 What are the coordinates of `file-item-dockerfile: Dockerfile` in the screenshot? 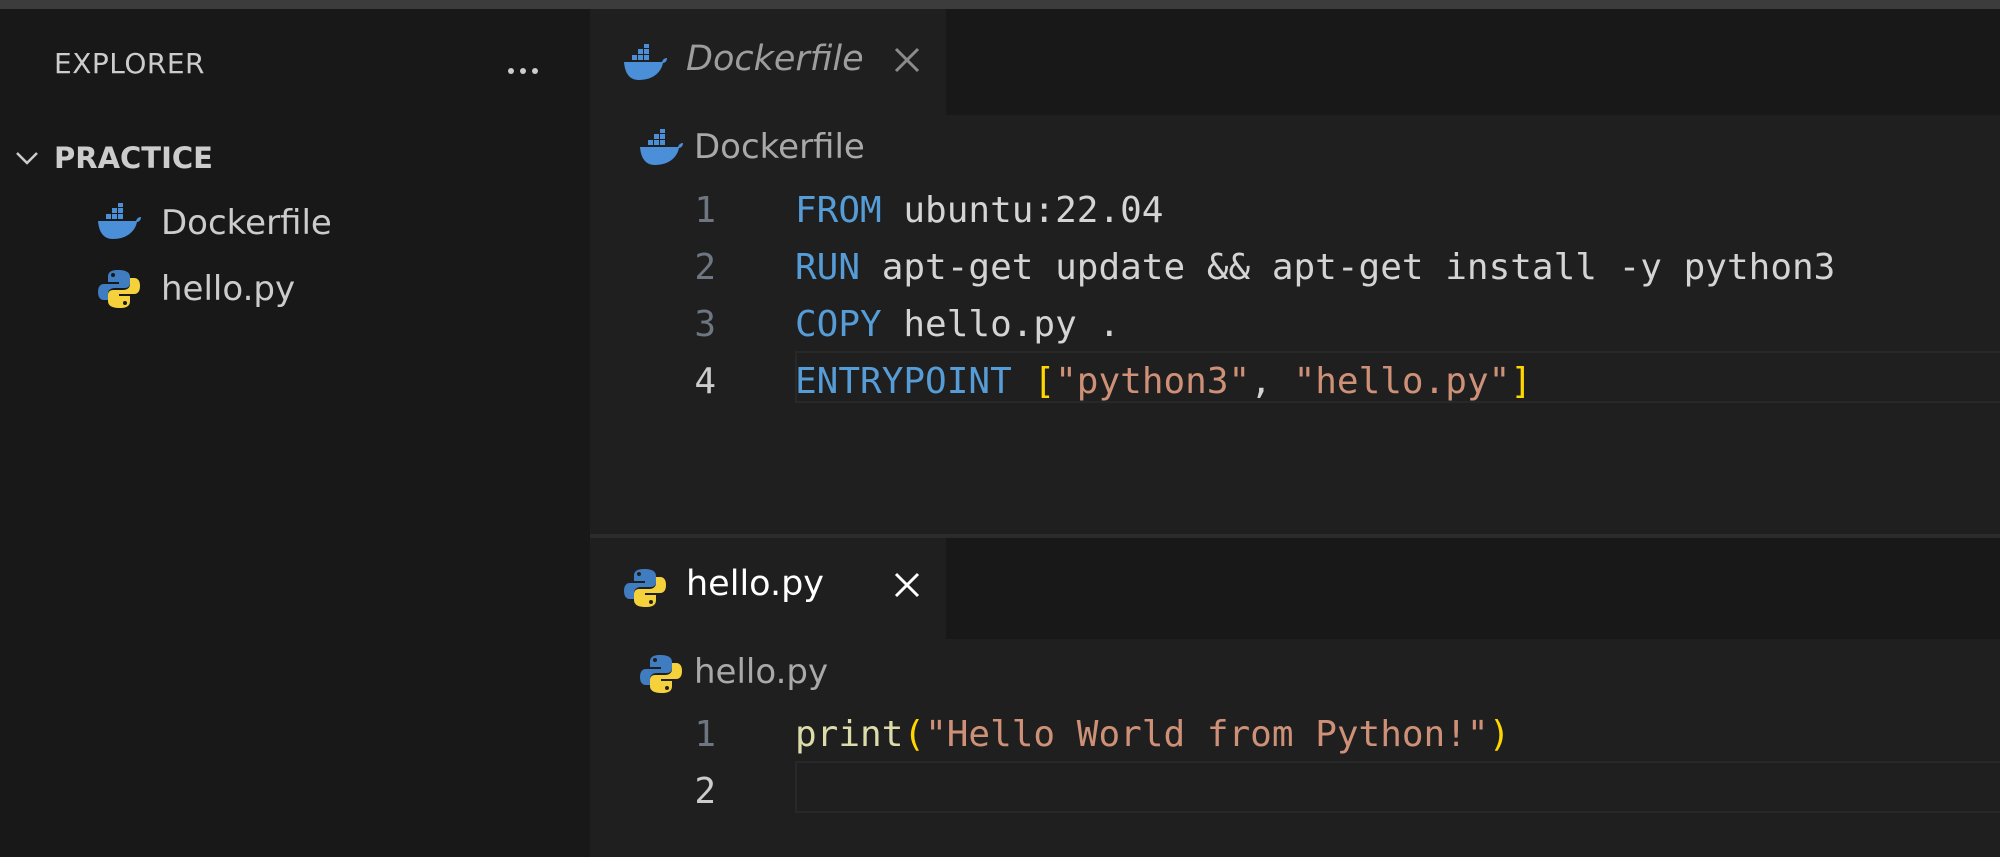 It's located at (295, 223).